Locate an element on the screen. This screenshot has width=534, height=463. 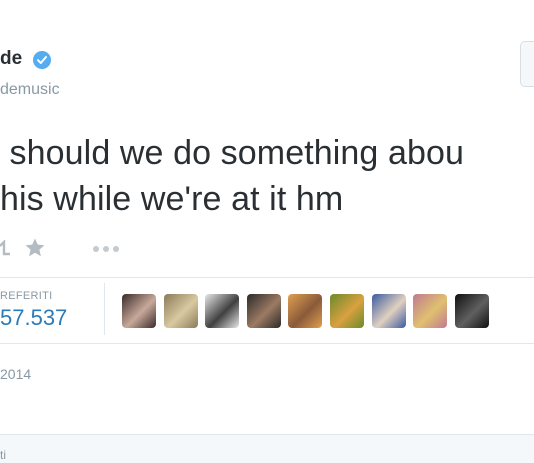
stats-separator is located at coordinates (104, 309).